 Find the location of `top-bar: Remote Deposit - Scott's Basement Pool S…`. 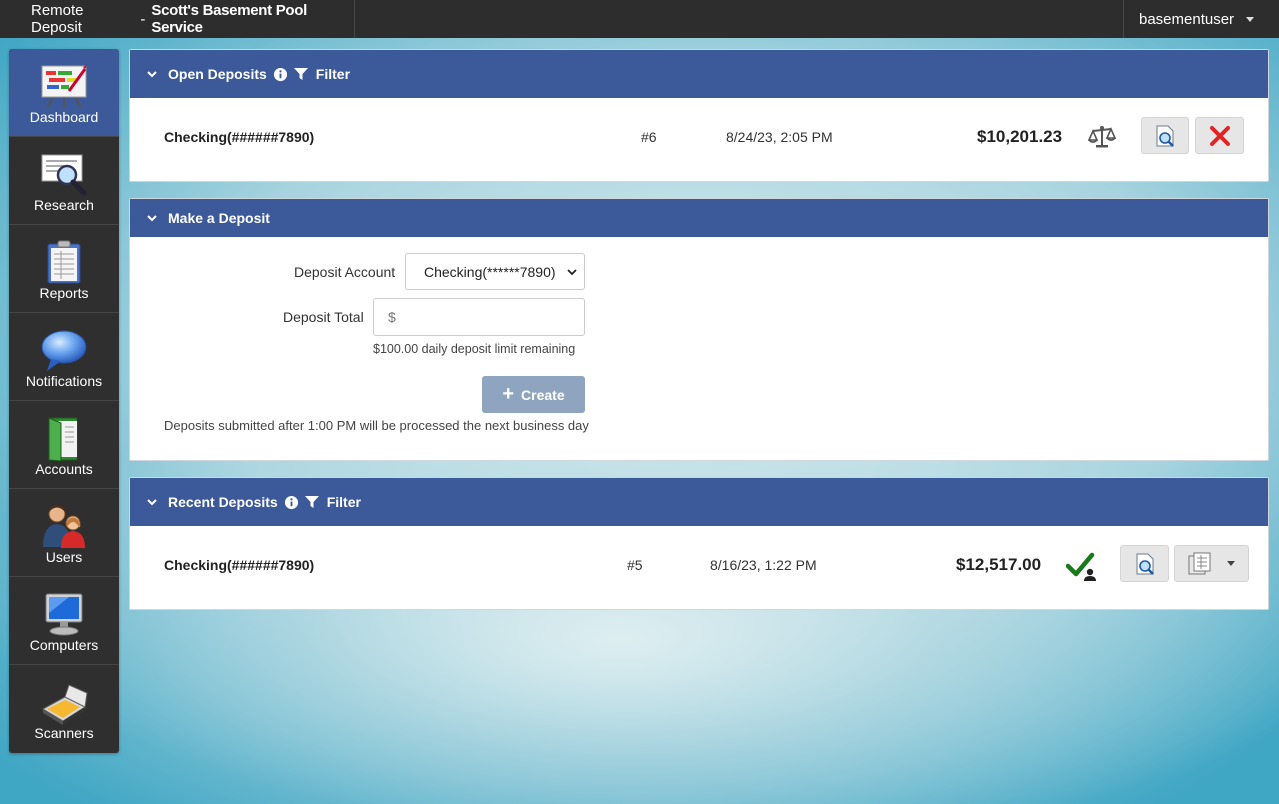

top-bar: Remote Deposit - Scott's Basement Pool S… is located at coordinates (639, 19).